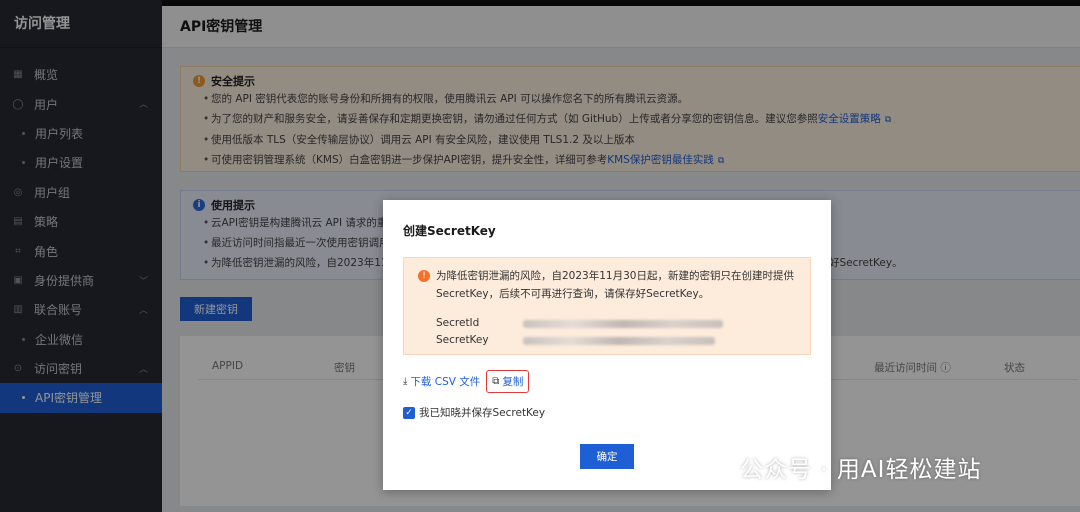 This screenshot has width=1080, height=512. I want to click on download-label: 下载 CSV 文件, so click(445, 381).